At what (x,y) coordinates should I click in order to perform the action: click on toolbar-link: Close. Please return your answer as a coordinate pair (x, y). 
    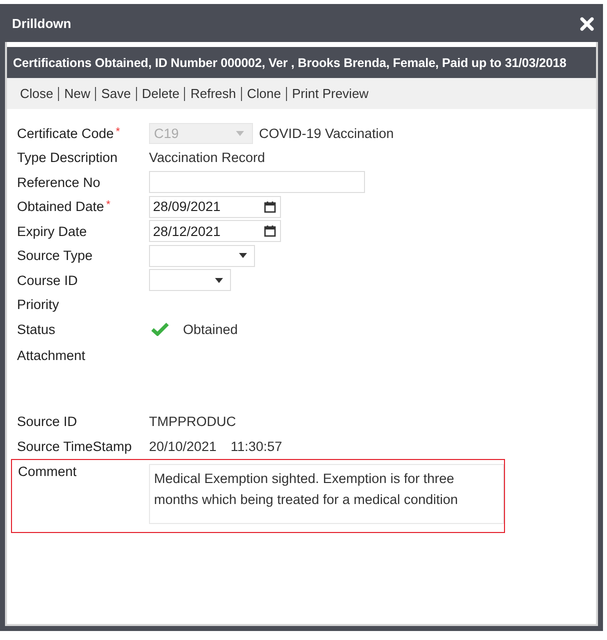
    Looking at the image, I should click on (36, 93).